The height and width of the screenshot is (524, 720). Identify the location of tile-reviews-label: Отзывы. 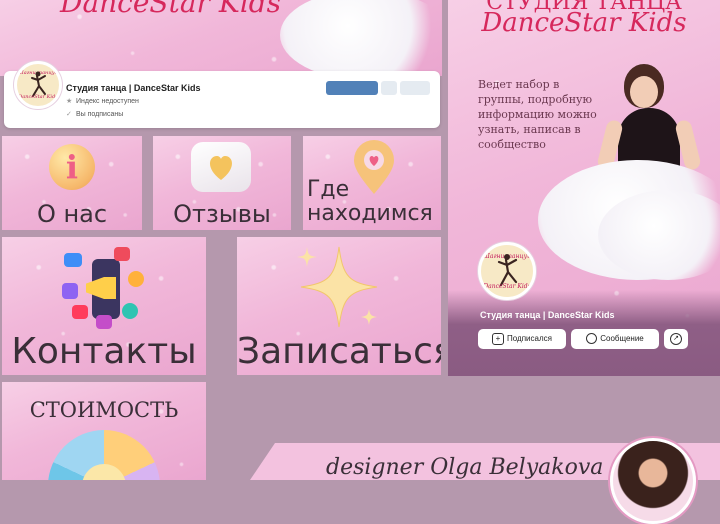
(222, 214).